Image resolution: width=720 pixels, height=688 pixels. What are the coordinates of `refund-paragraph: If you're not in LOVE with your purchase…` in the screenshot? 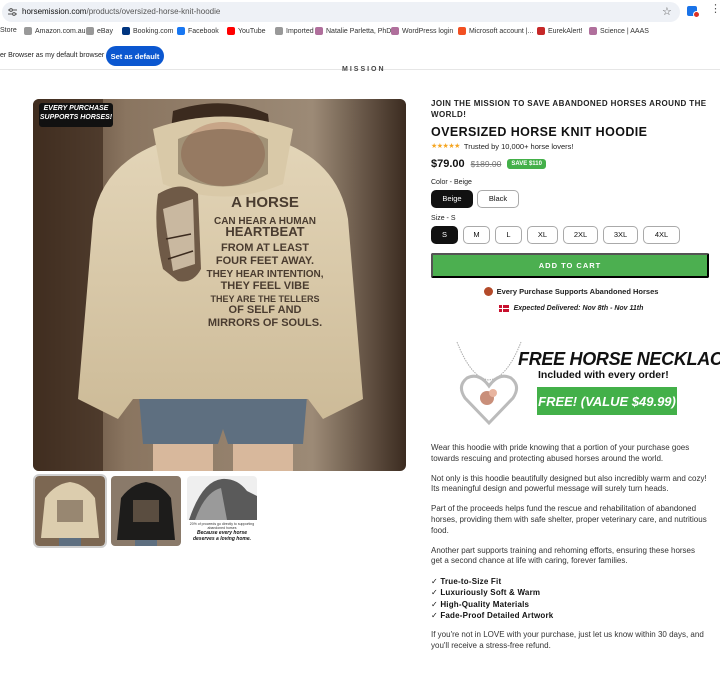 It's located at (567, 639).